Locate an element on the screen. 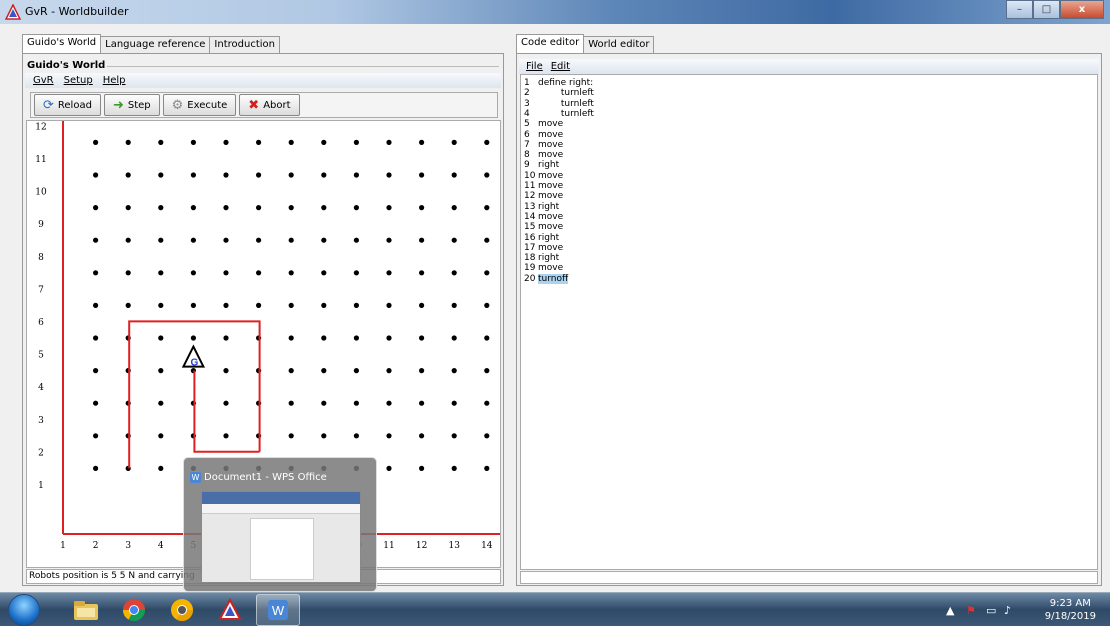 This screenshot has width=1110, height=626. window-titlebar: GvR - Worldbuilder – □ x is located at coordinates (555, 12).